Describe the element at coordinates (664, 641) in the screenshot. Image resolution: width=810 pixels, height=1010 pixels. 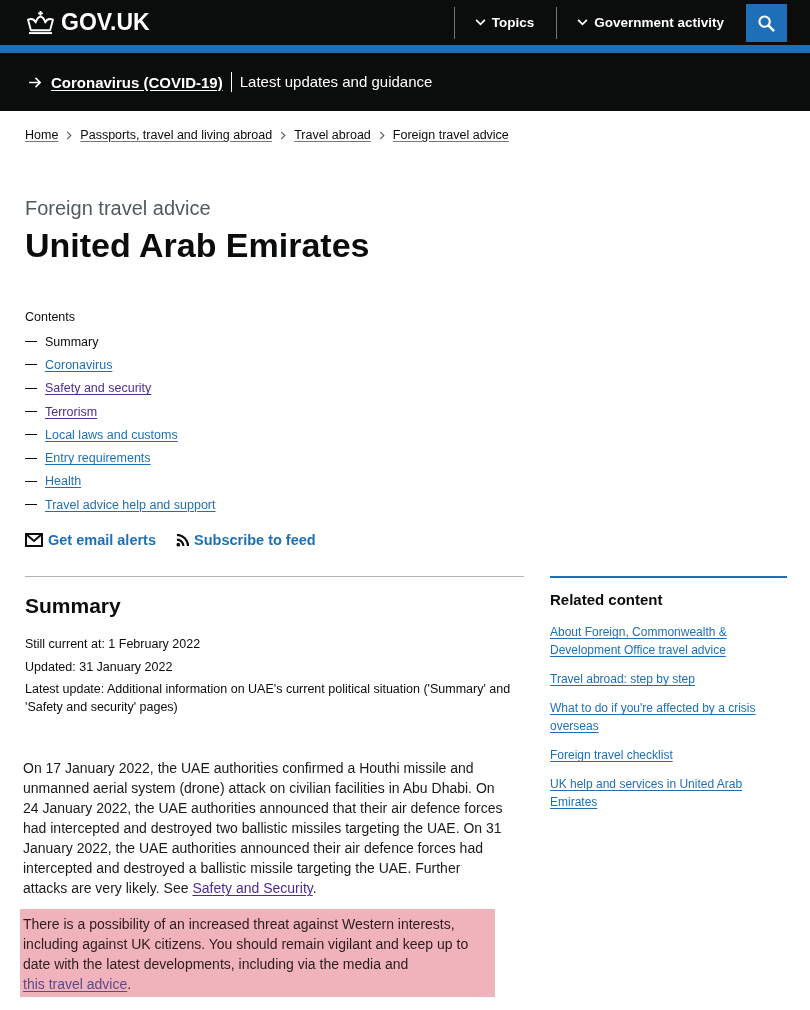
I see `related-link: About Foreign, Commonwealth & Development Office travel advice` at that location.